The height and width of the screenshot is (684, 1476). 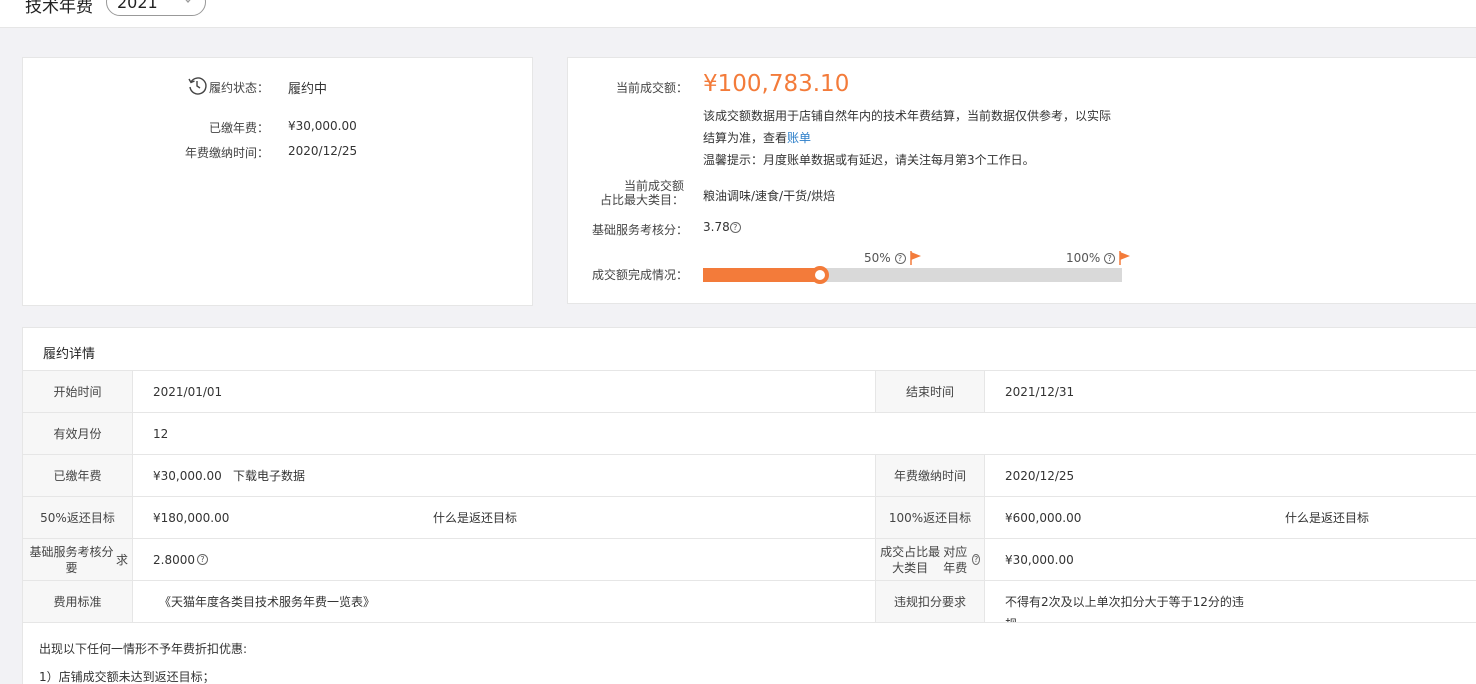 What do you see at coordinates (269, 475) in the screenshot?
I see `download-data-link: 下载电子数据` at bounding box center [269, 475].